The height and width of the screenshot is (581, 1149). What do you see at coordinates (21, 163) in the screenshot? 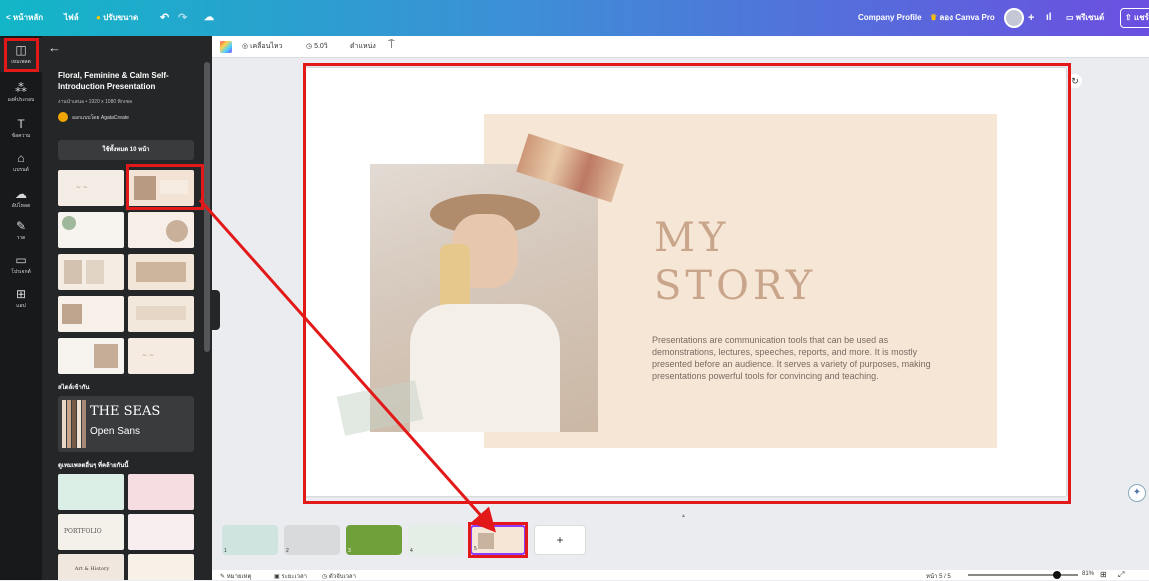
I see `rail-item-brand: ⌂ แบรนด์` at bounding box center [21, 163].